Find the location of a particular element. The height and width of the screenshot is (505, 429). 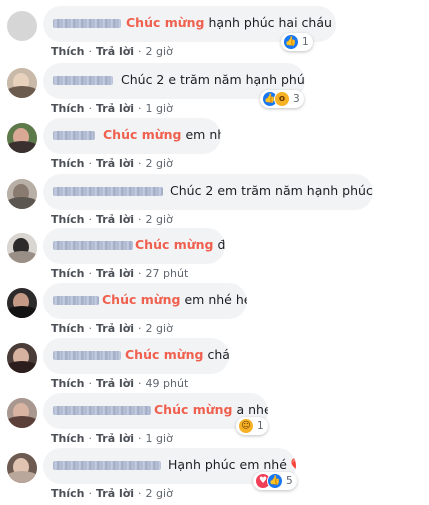

comment-body: em nhé hehe is located at coordinates (215, 299).